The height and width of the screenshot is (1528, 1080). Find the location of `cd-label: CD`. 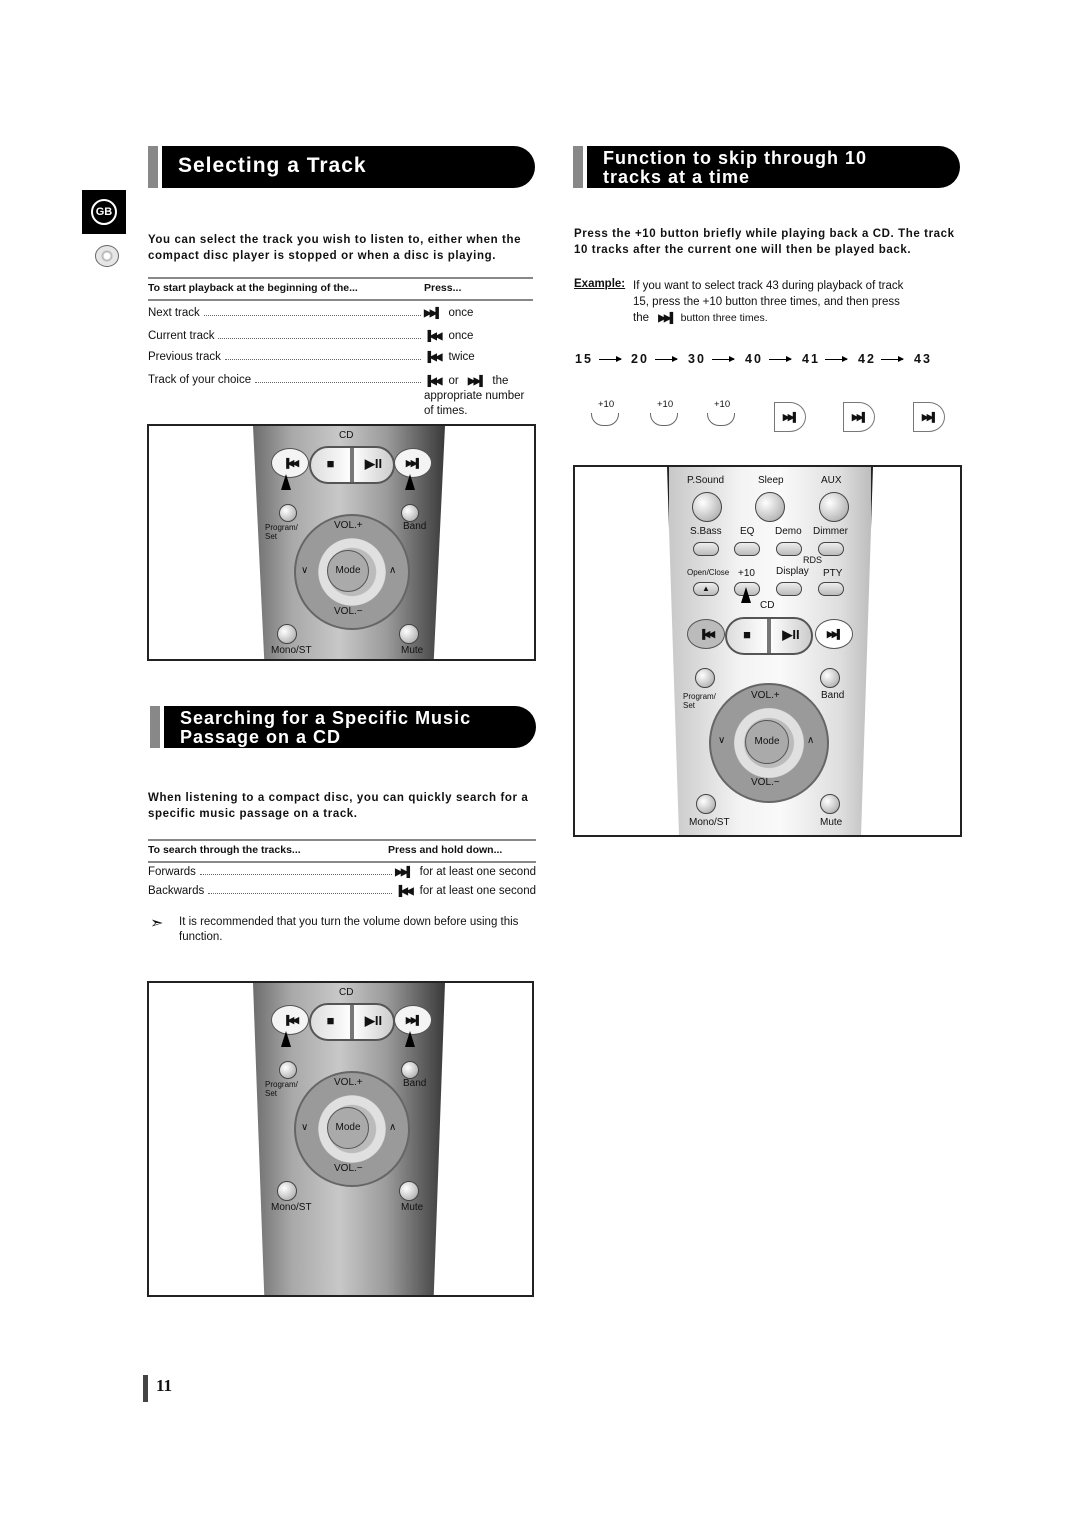

cd-label: CD is located at coordinates (346, 435).